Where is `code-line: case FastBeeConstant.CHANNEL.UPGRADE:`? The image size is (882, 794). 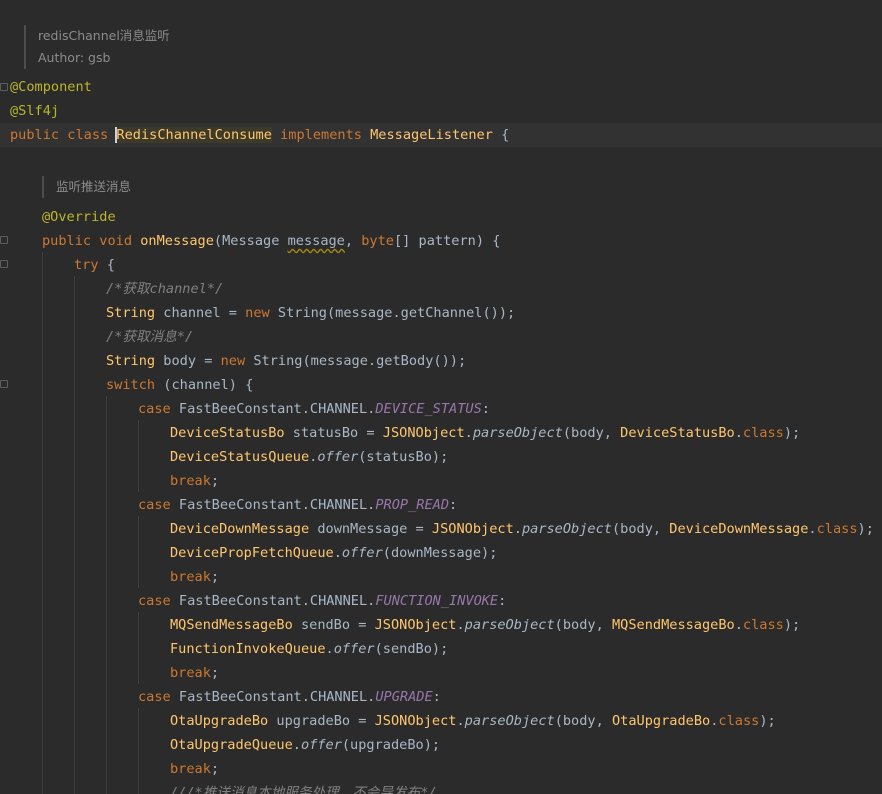 code-line: case FastBeeConstant.CHANNEL.UPGRADE: is located at coordinates (441, 697).